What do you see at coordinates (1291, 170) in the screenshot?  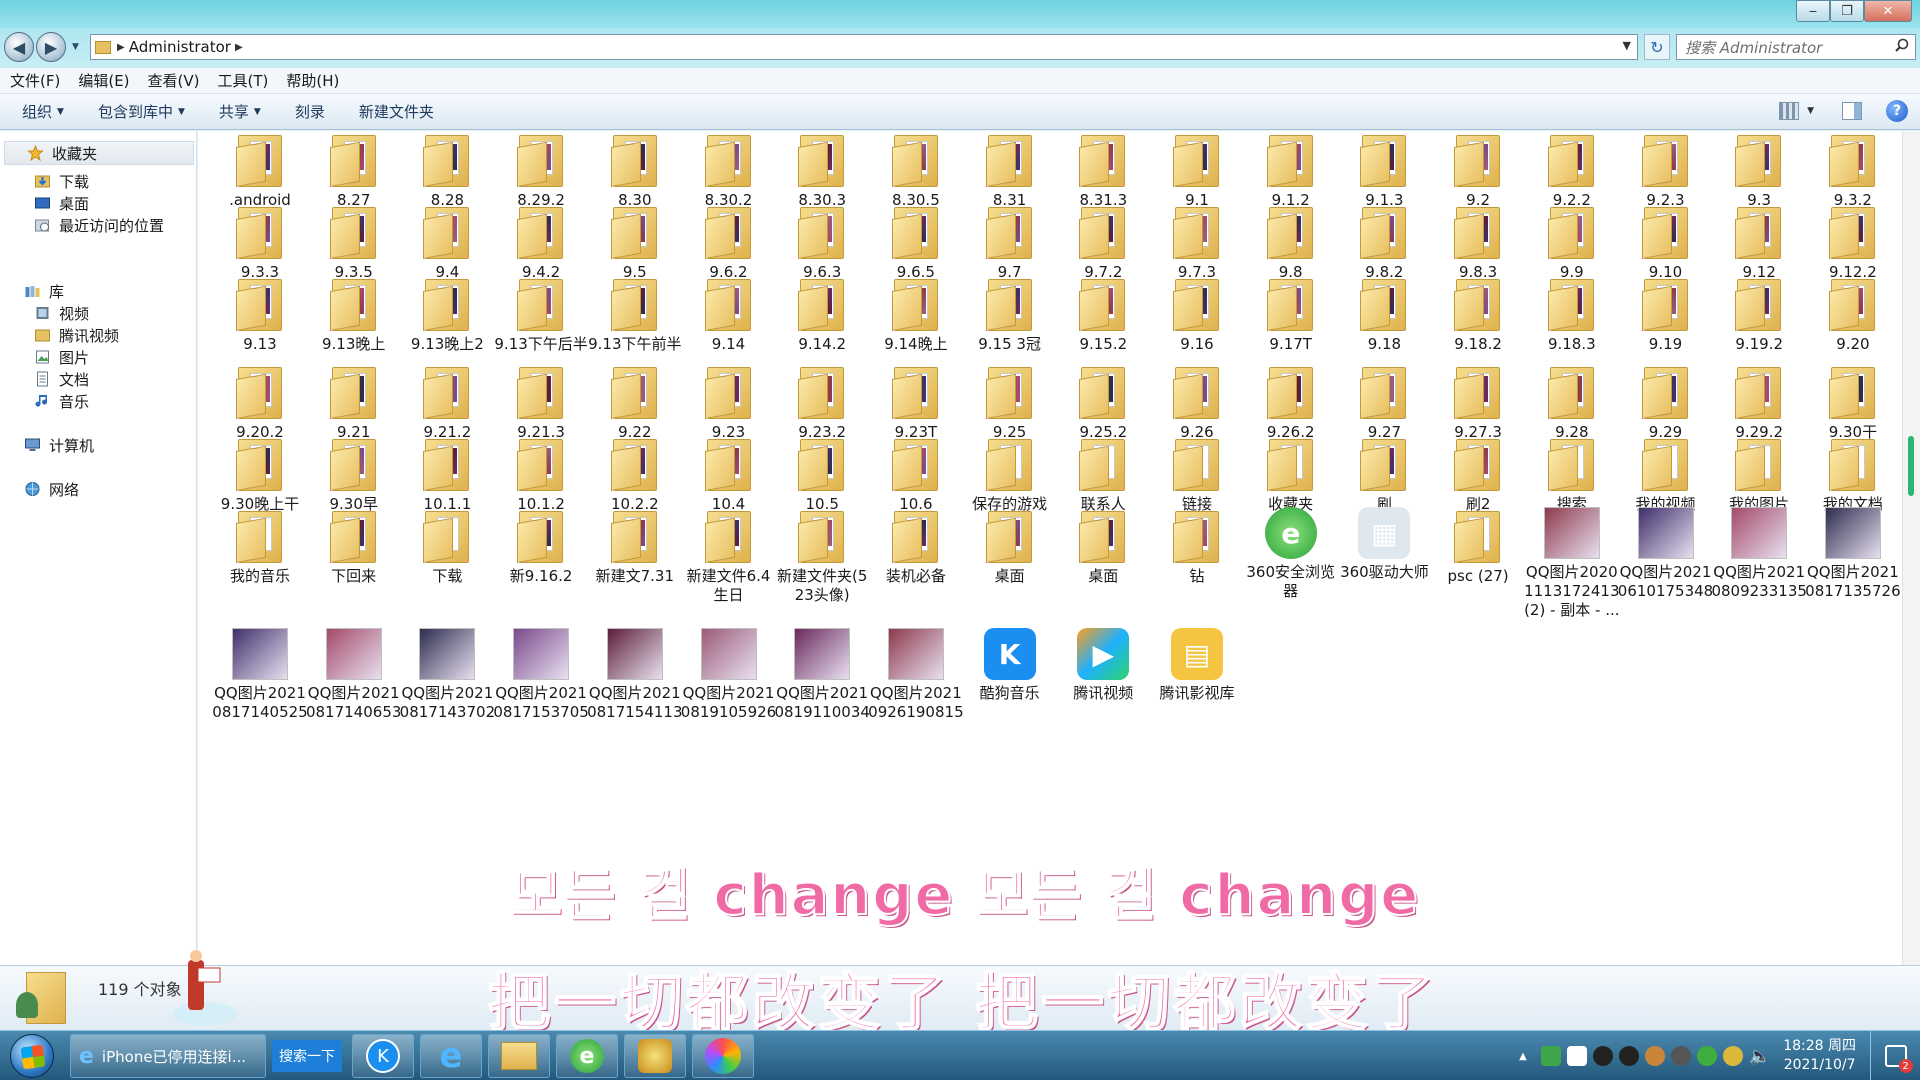 I see `file-item: 9.1.2` at bounding box center [1291, 170].